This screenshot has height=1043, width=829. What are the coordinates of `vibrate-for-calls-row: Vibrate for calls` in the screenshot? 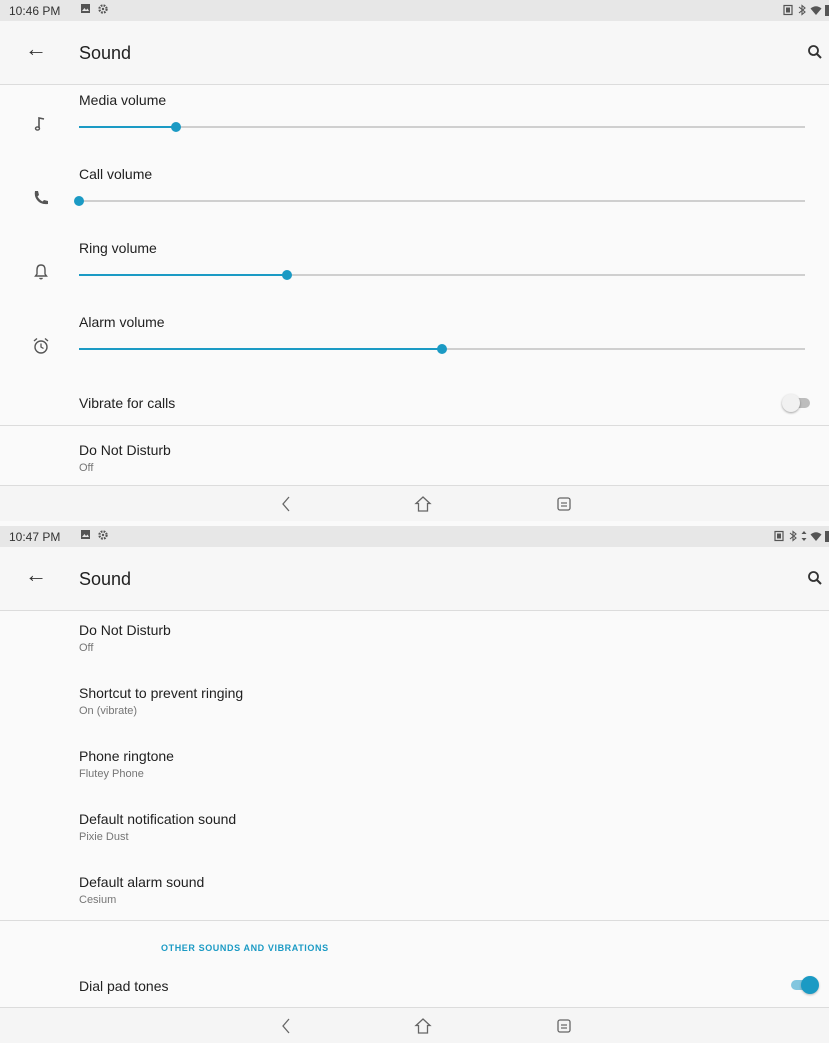 It's located at (414, 409).